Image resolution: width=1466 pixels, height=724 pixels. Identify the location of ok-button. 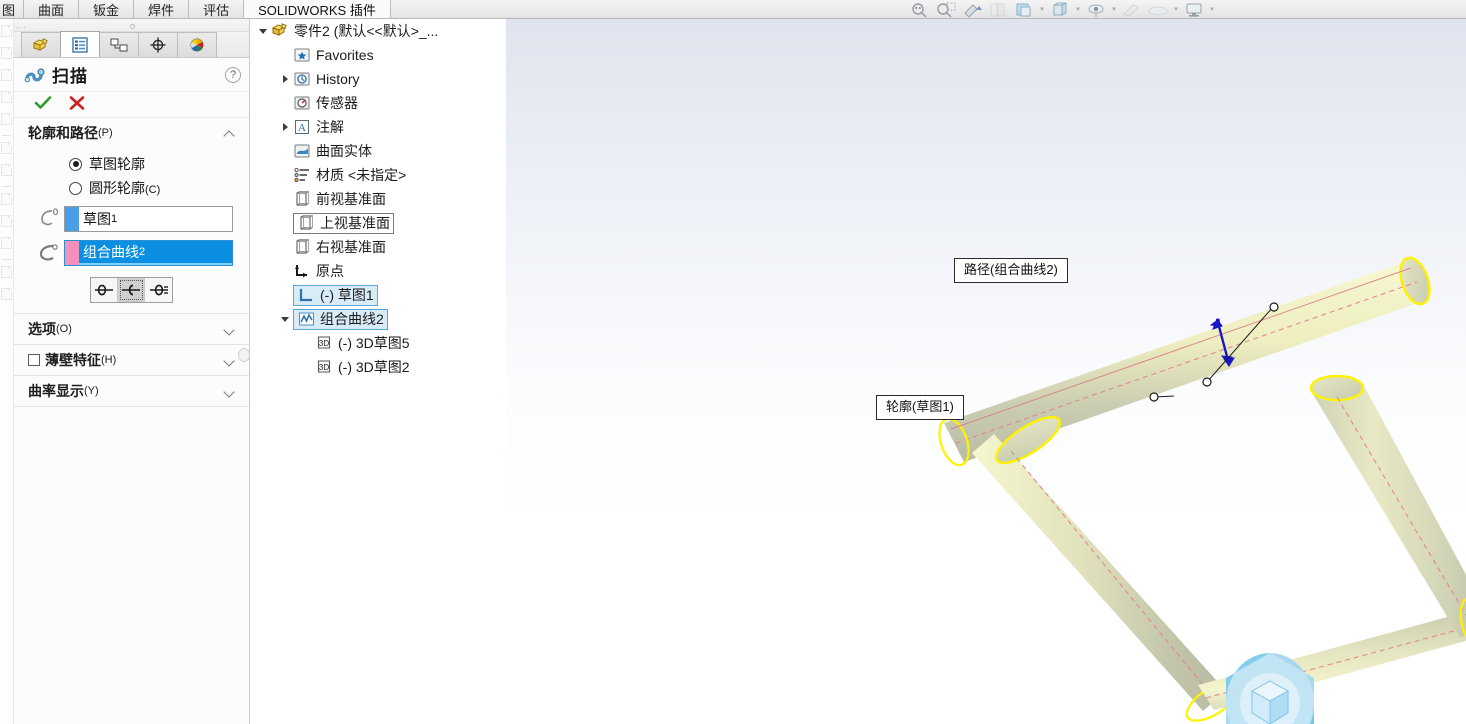
(43, 104).